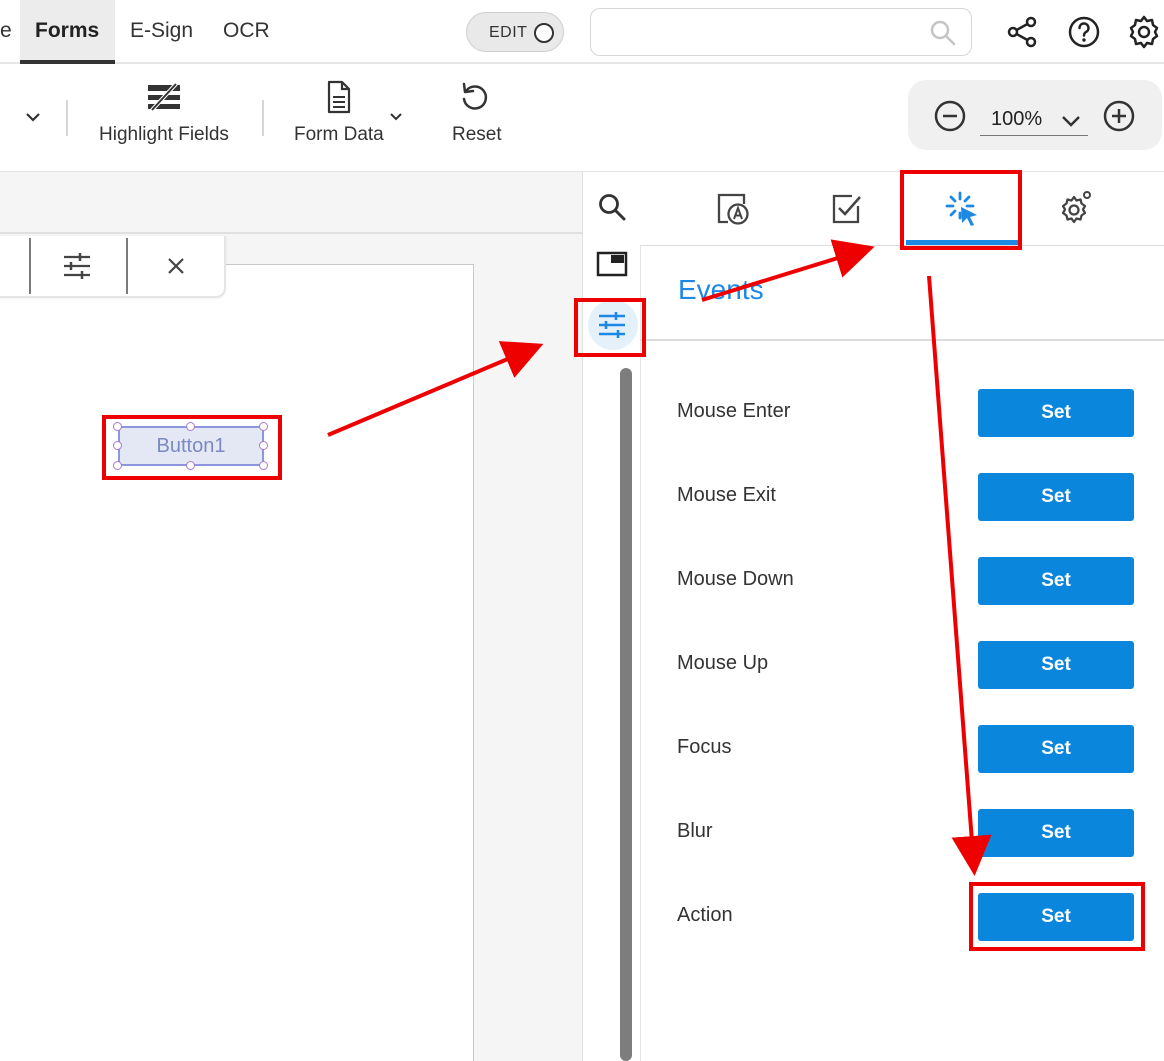 The image size is (1164, 1061). Describe the element at coordinates (339, 134) in the screenshot. I see `form-data-label: Form Data` at that location.